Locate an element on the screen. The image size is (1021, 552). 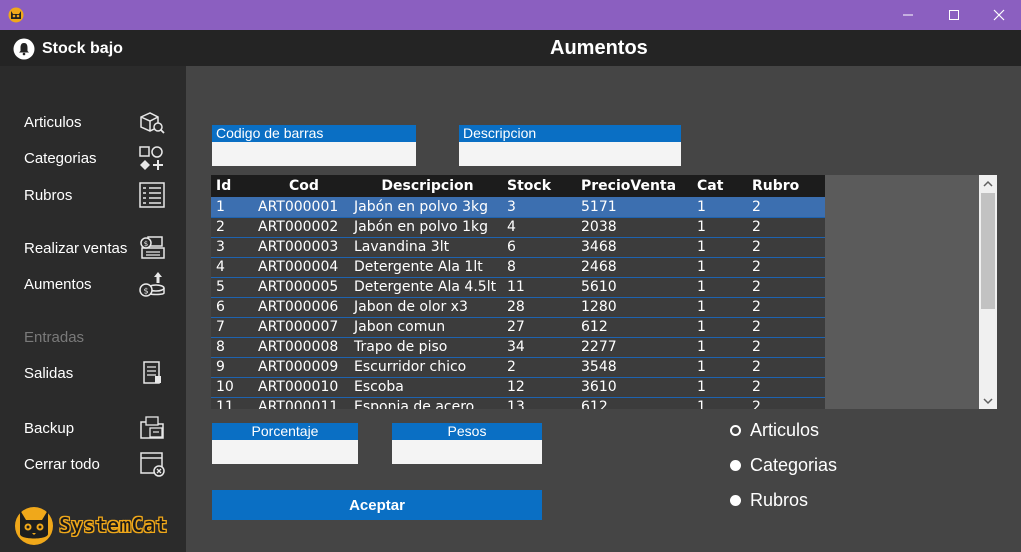
sidebar-item-categorias: Categorias is located at coordinates (93, 158).